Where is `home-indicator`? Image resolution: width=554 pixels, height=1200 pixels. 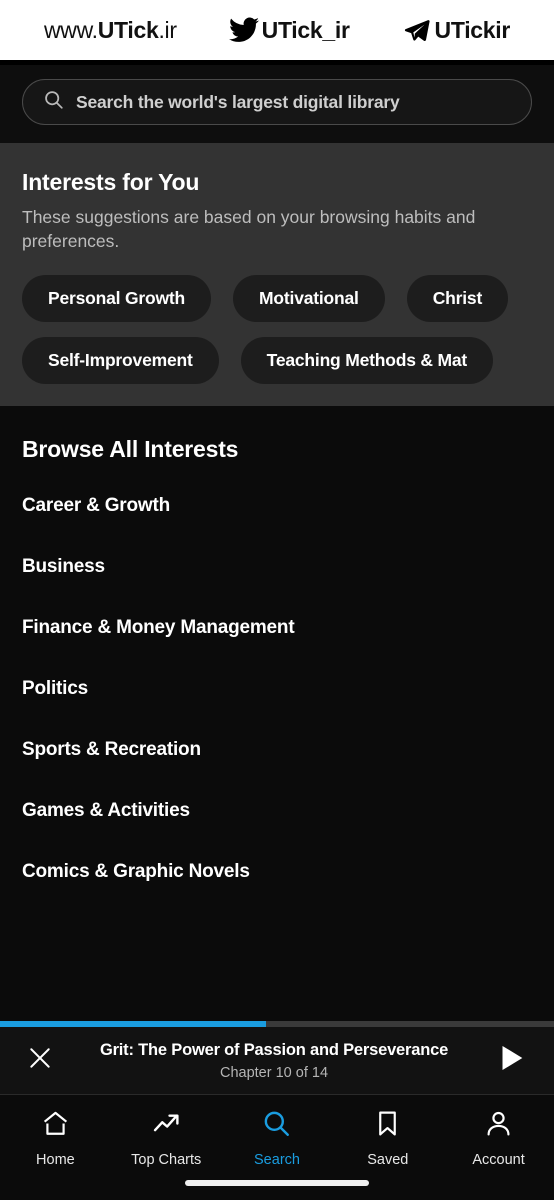
home-indicator is located at coordinates (277, 1183).